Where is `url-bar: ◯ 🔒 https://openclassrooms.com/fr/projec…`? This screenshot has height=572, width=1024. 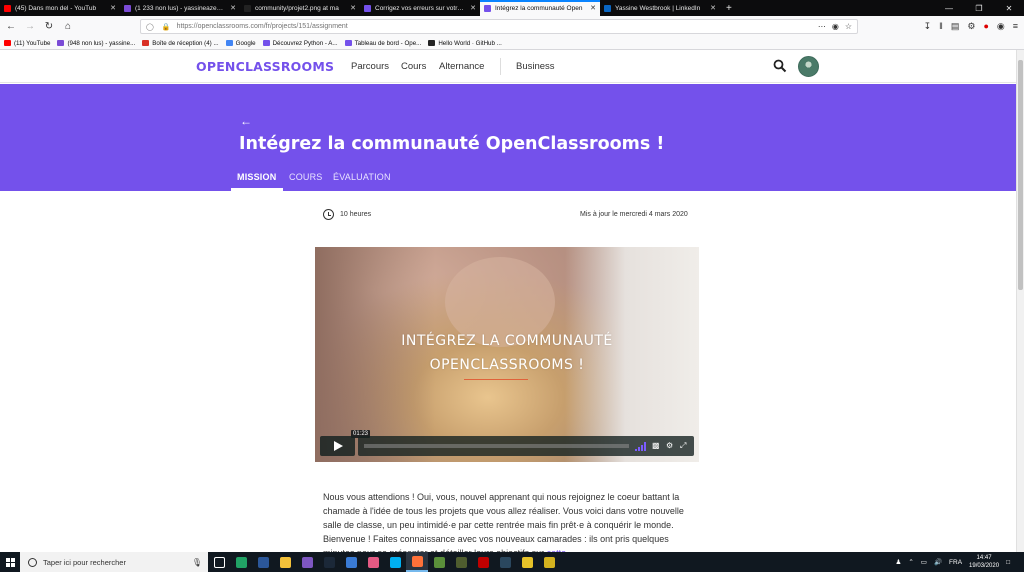
url-bar: ◯ 🔒 https://openclassrooms.com/fr/projec… is located at coordinates (499, 26).